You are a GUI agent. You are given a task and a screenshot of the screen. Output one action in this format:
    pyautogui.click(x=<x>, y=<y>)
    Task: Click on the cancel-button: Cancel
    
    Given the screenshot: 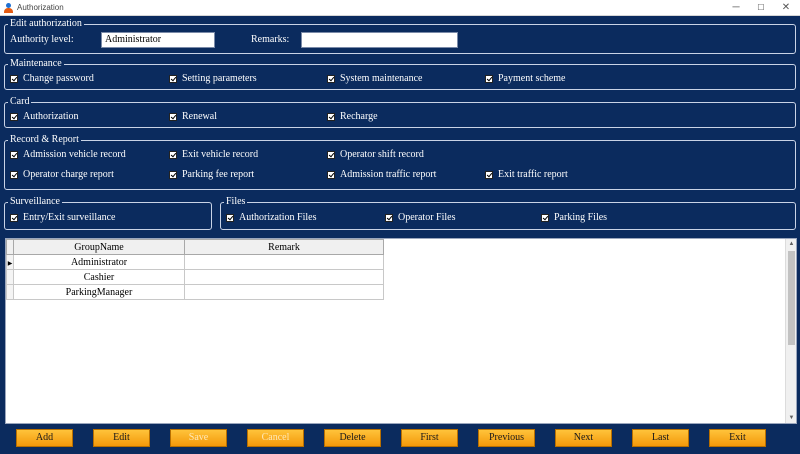 What is the action you would take?
    pyautogui.click(x=275, y=438)
    